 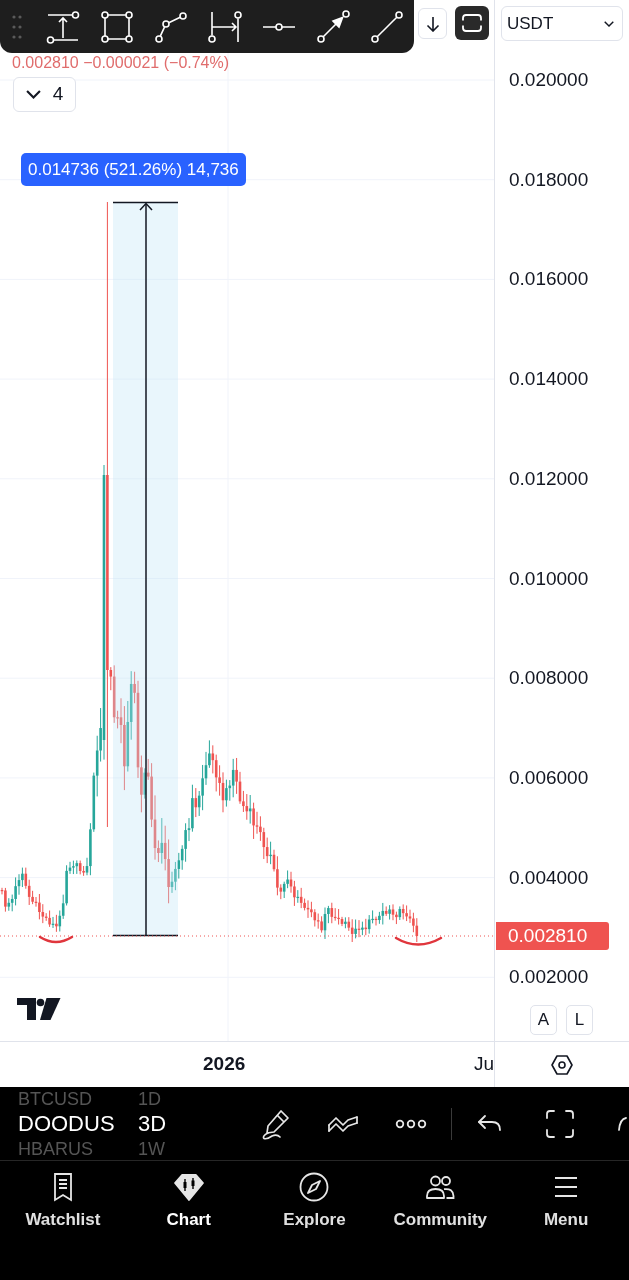 What do you see at coordinates (225, 26) in the screenshot?
I see `horizontal-range-icon` at bounding box center [225, 26].